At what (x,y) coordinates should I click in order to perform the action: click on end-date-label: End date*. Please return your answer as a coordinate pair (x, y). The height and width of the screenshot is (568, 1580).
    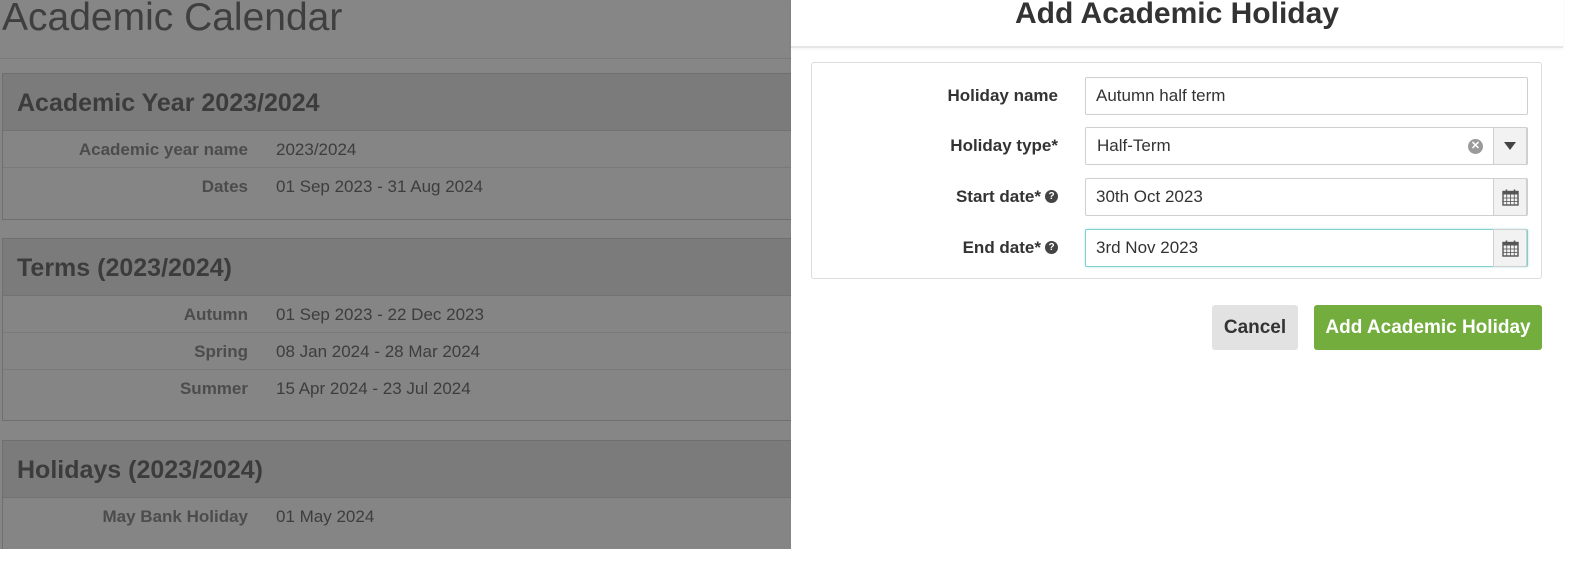
    Looking at the image, I should click on (1001, 247).